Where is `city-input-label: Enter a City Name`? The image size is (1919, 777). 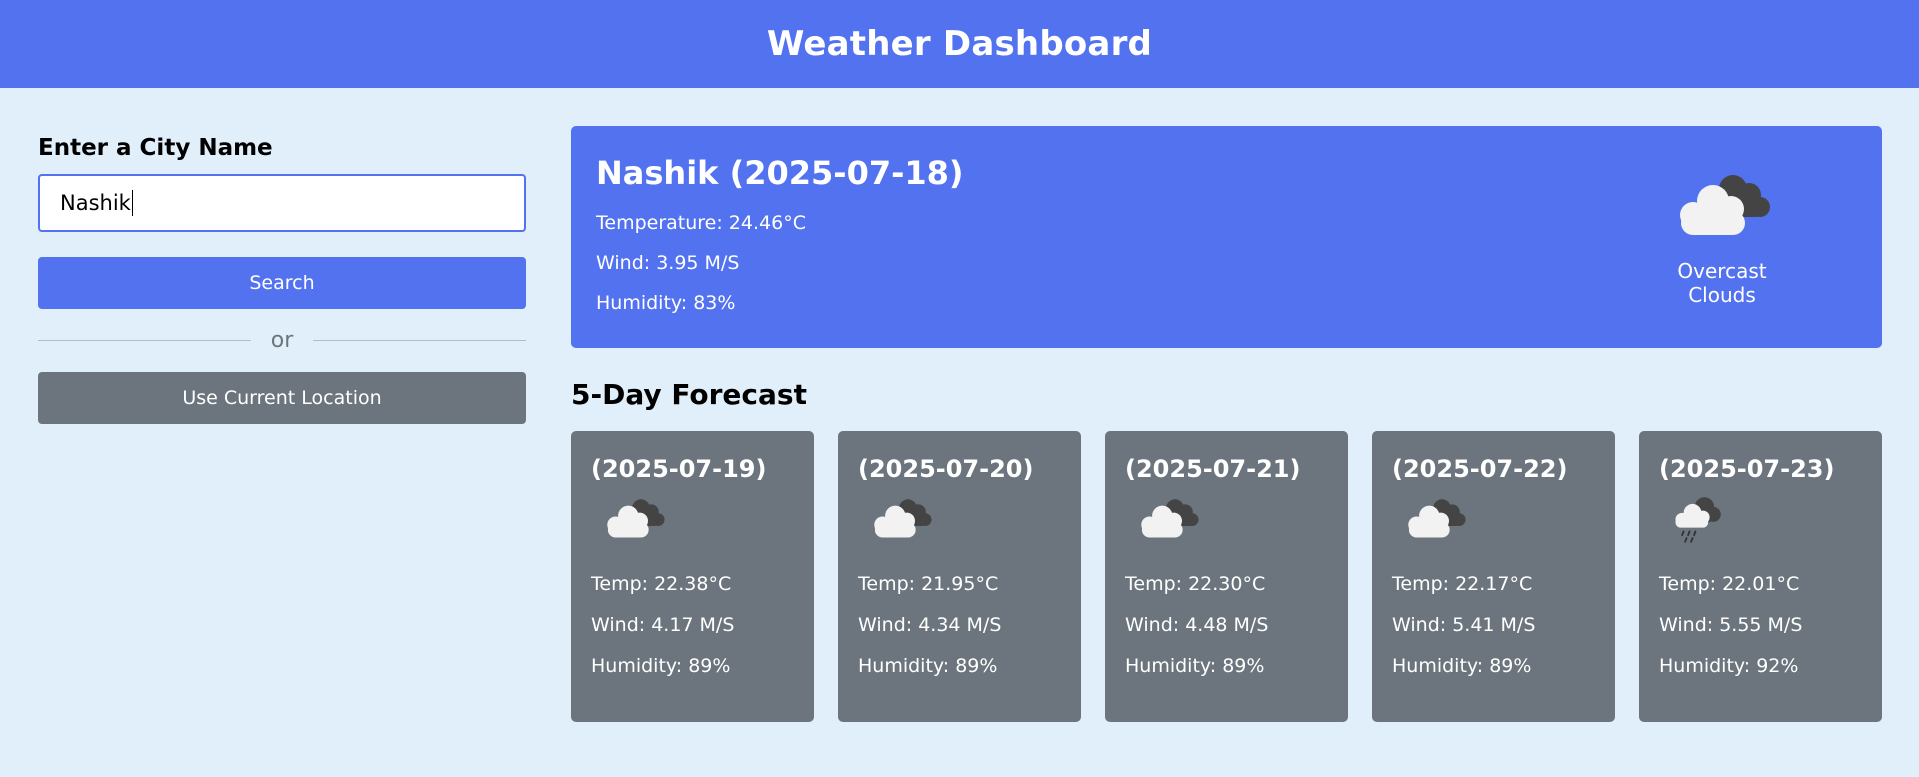 city-input-label: Enter a City Name is located at coordinates (155, 148).